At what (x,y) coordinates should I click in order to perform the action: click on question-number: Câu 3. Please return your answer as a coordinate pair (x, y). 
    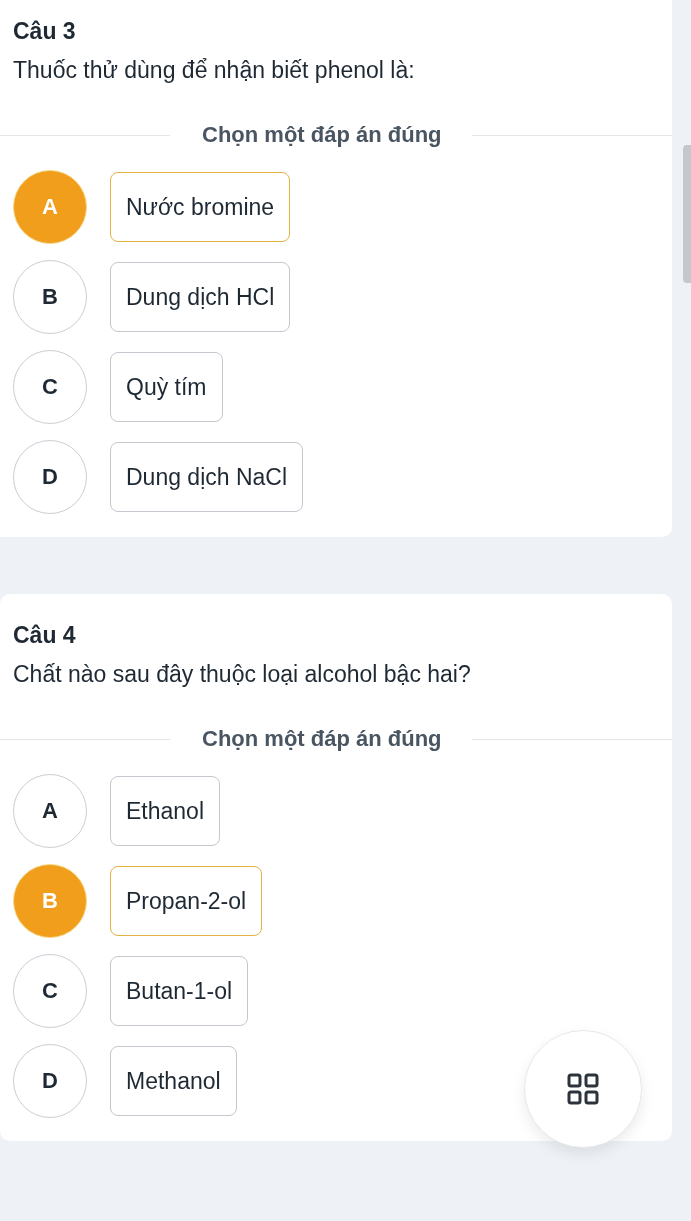
    Looking at the image, I should click on (44, 31).